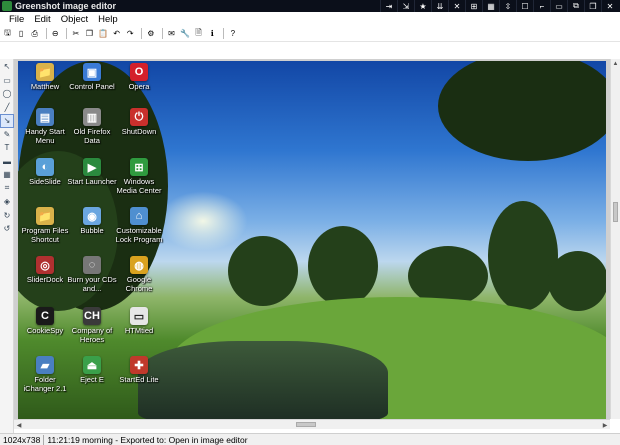 The image size is (620, 445). I want to click on desktop-icon-glyph-icon: ⏏, so click(92, 365).